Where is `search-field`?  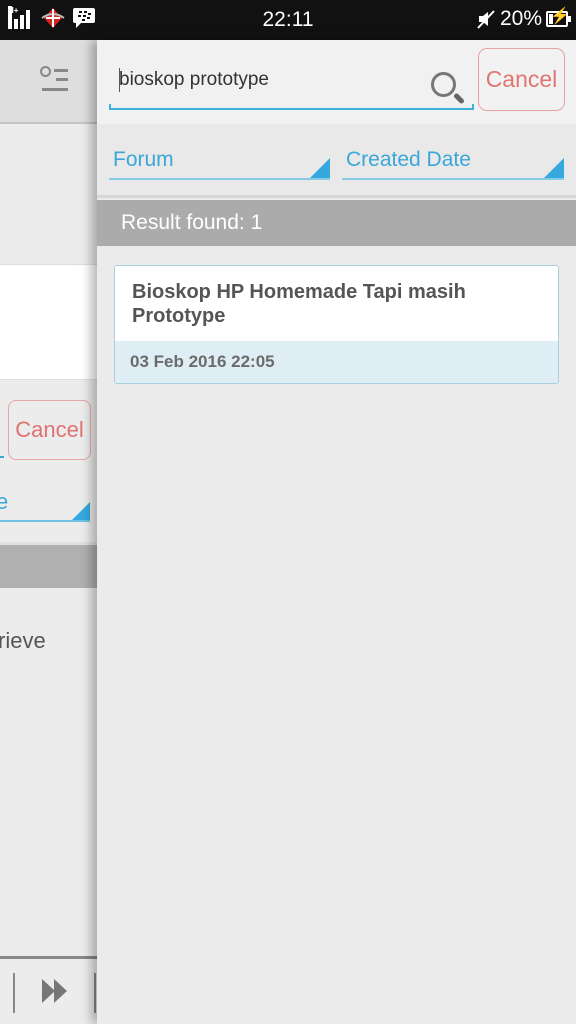
search-field is located at coordinates (291, 81).